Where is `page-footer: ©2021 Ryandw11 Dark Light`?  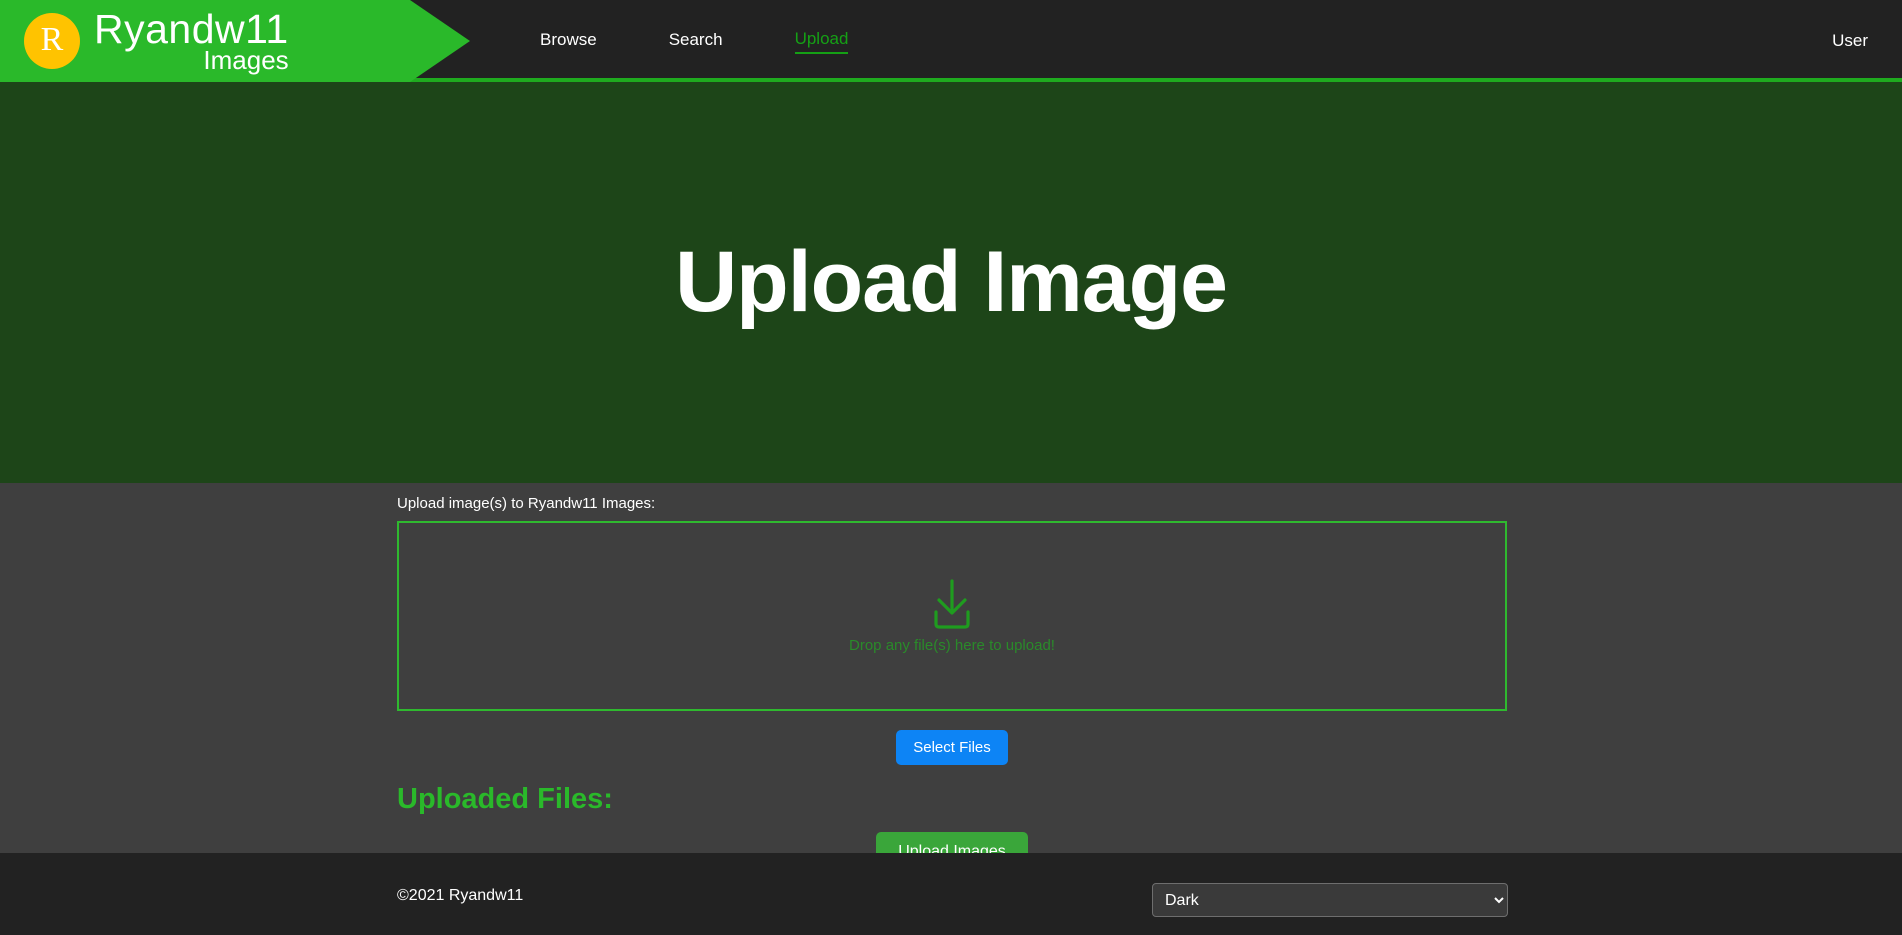
page-footer: ©2021 Ryandw11 Dark Light is located at coordinates (951, 894).